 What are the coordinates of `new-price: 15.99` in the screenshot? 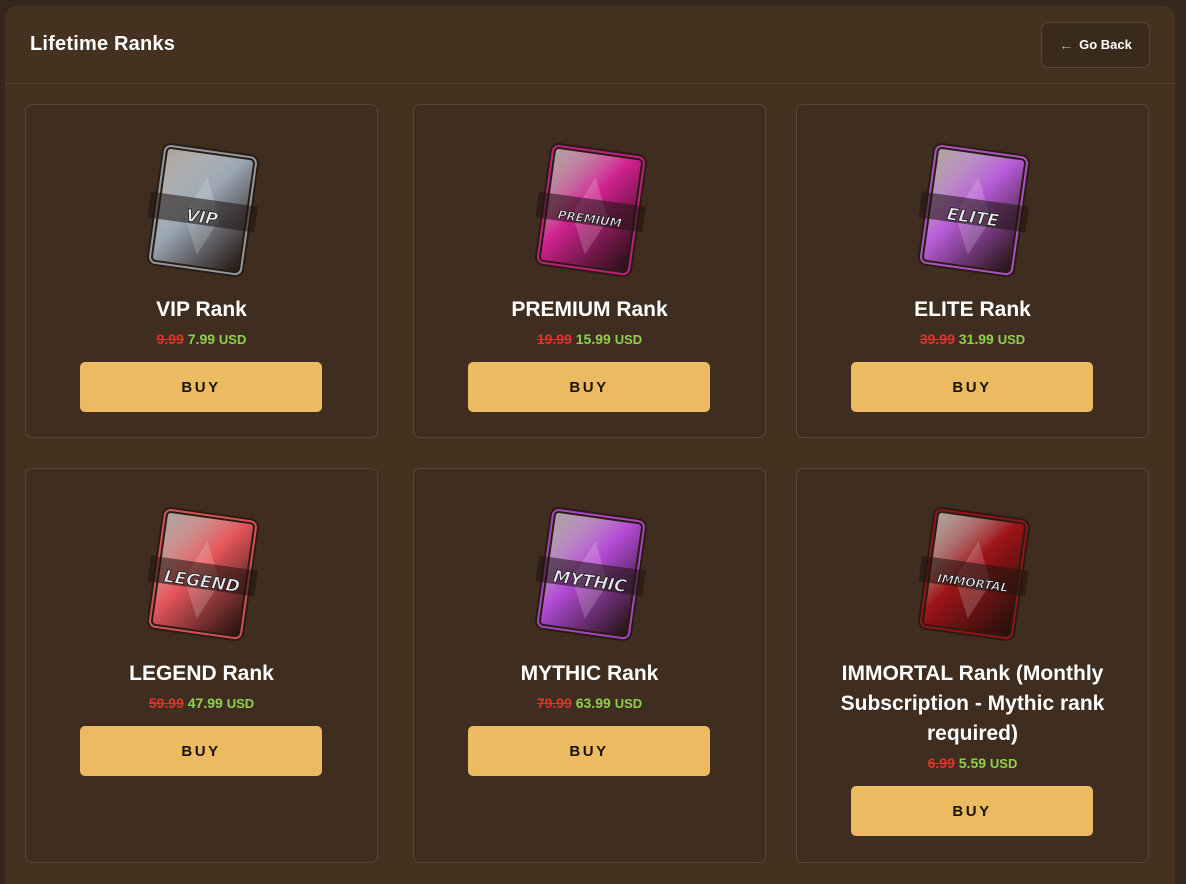 It's located at (593, 339).